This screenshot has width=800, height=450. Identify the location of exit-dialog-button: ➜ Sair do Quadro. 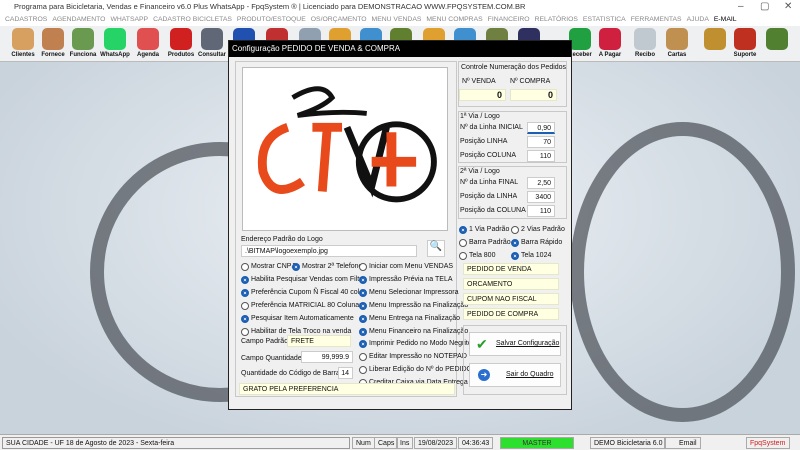
(515, 375).